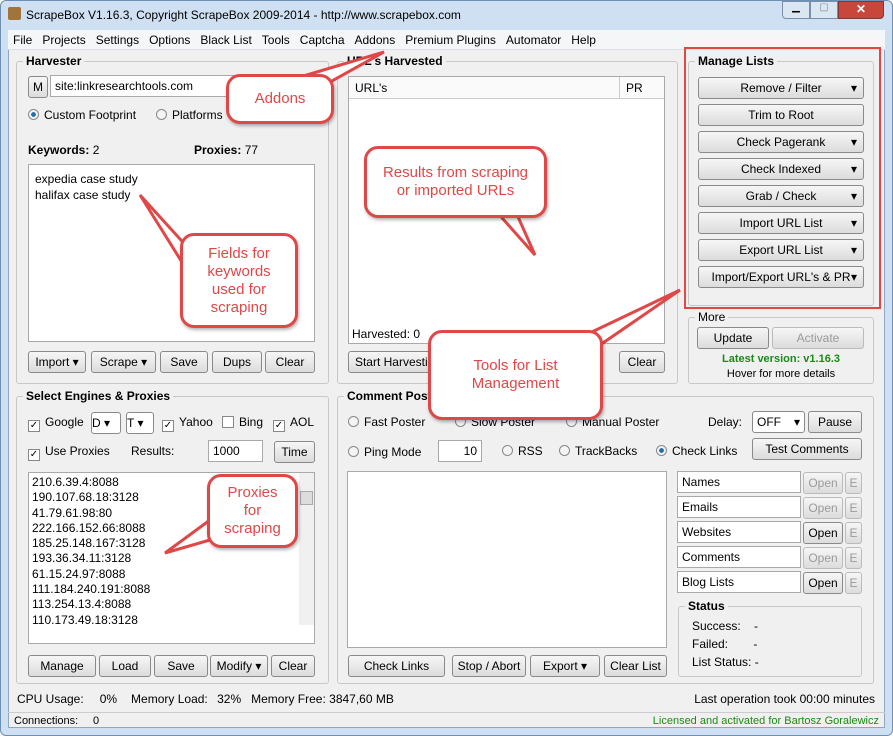 This screenshot has height=736, width=893. What do you see at coordinates (455, 182) in the screenshot?
I see `callout-results: Results from scraping or imported URLs` at bounding box center [455, 182].